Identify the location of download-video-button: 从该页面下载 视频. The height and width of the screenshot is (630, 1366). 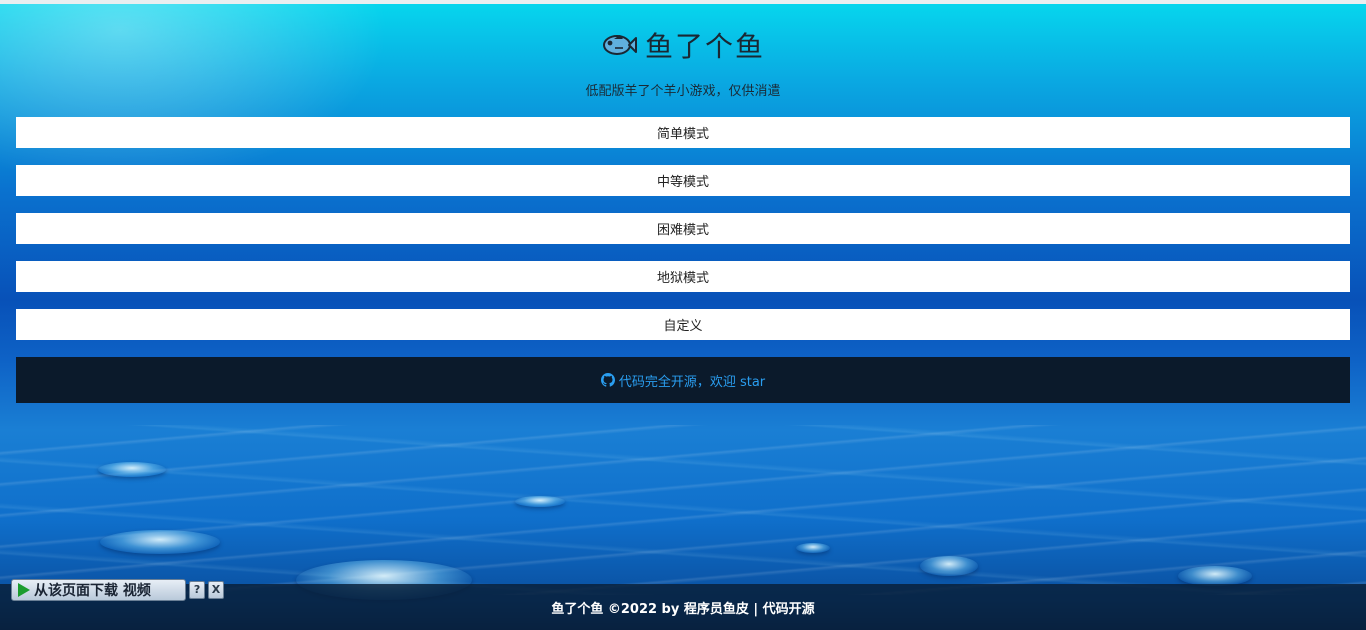
(99, 590).